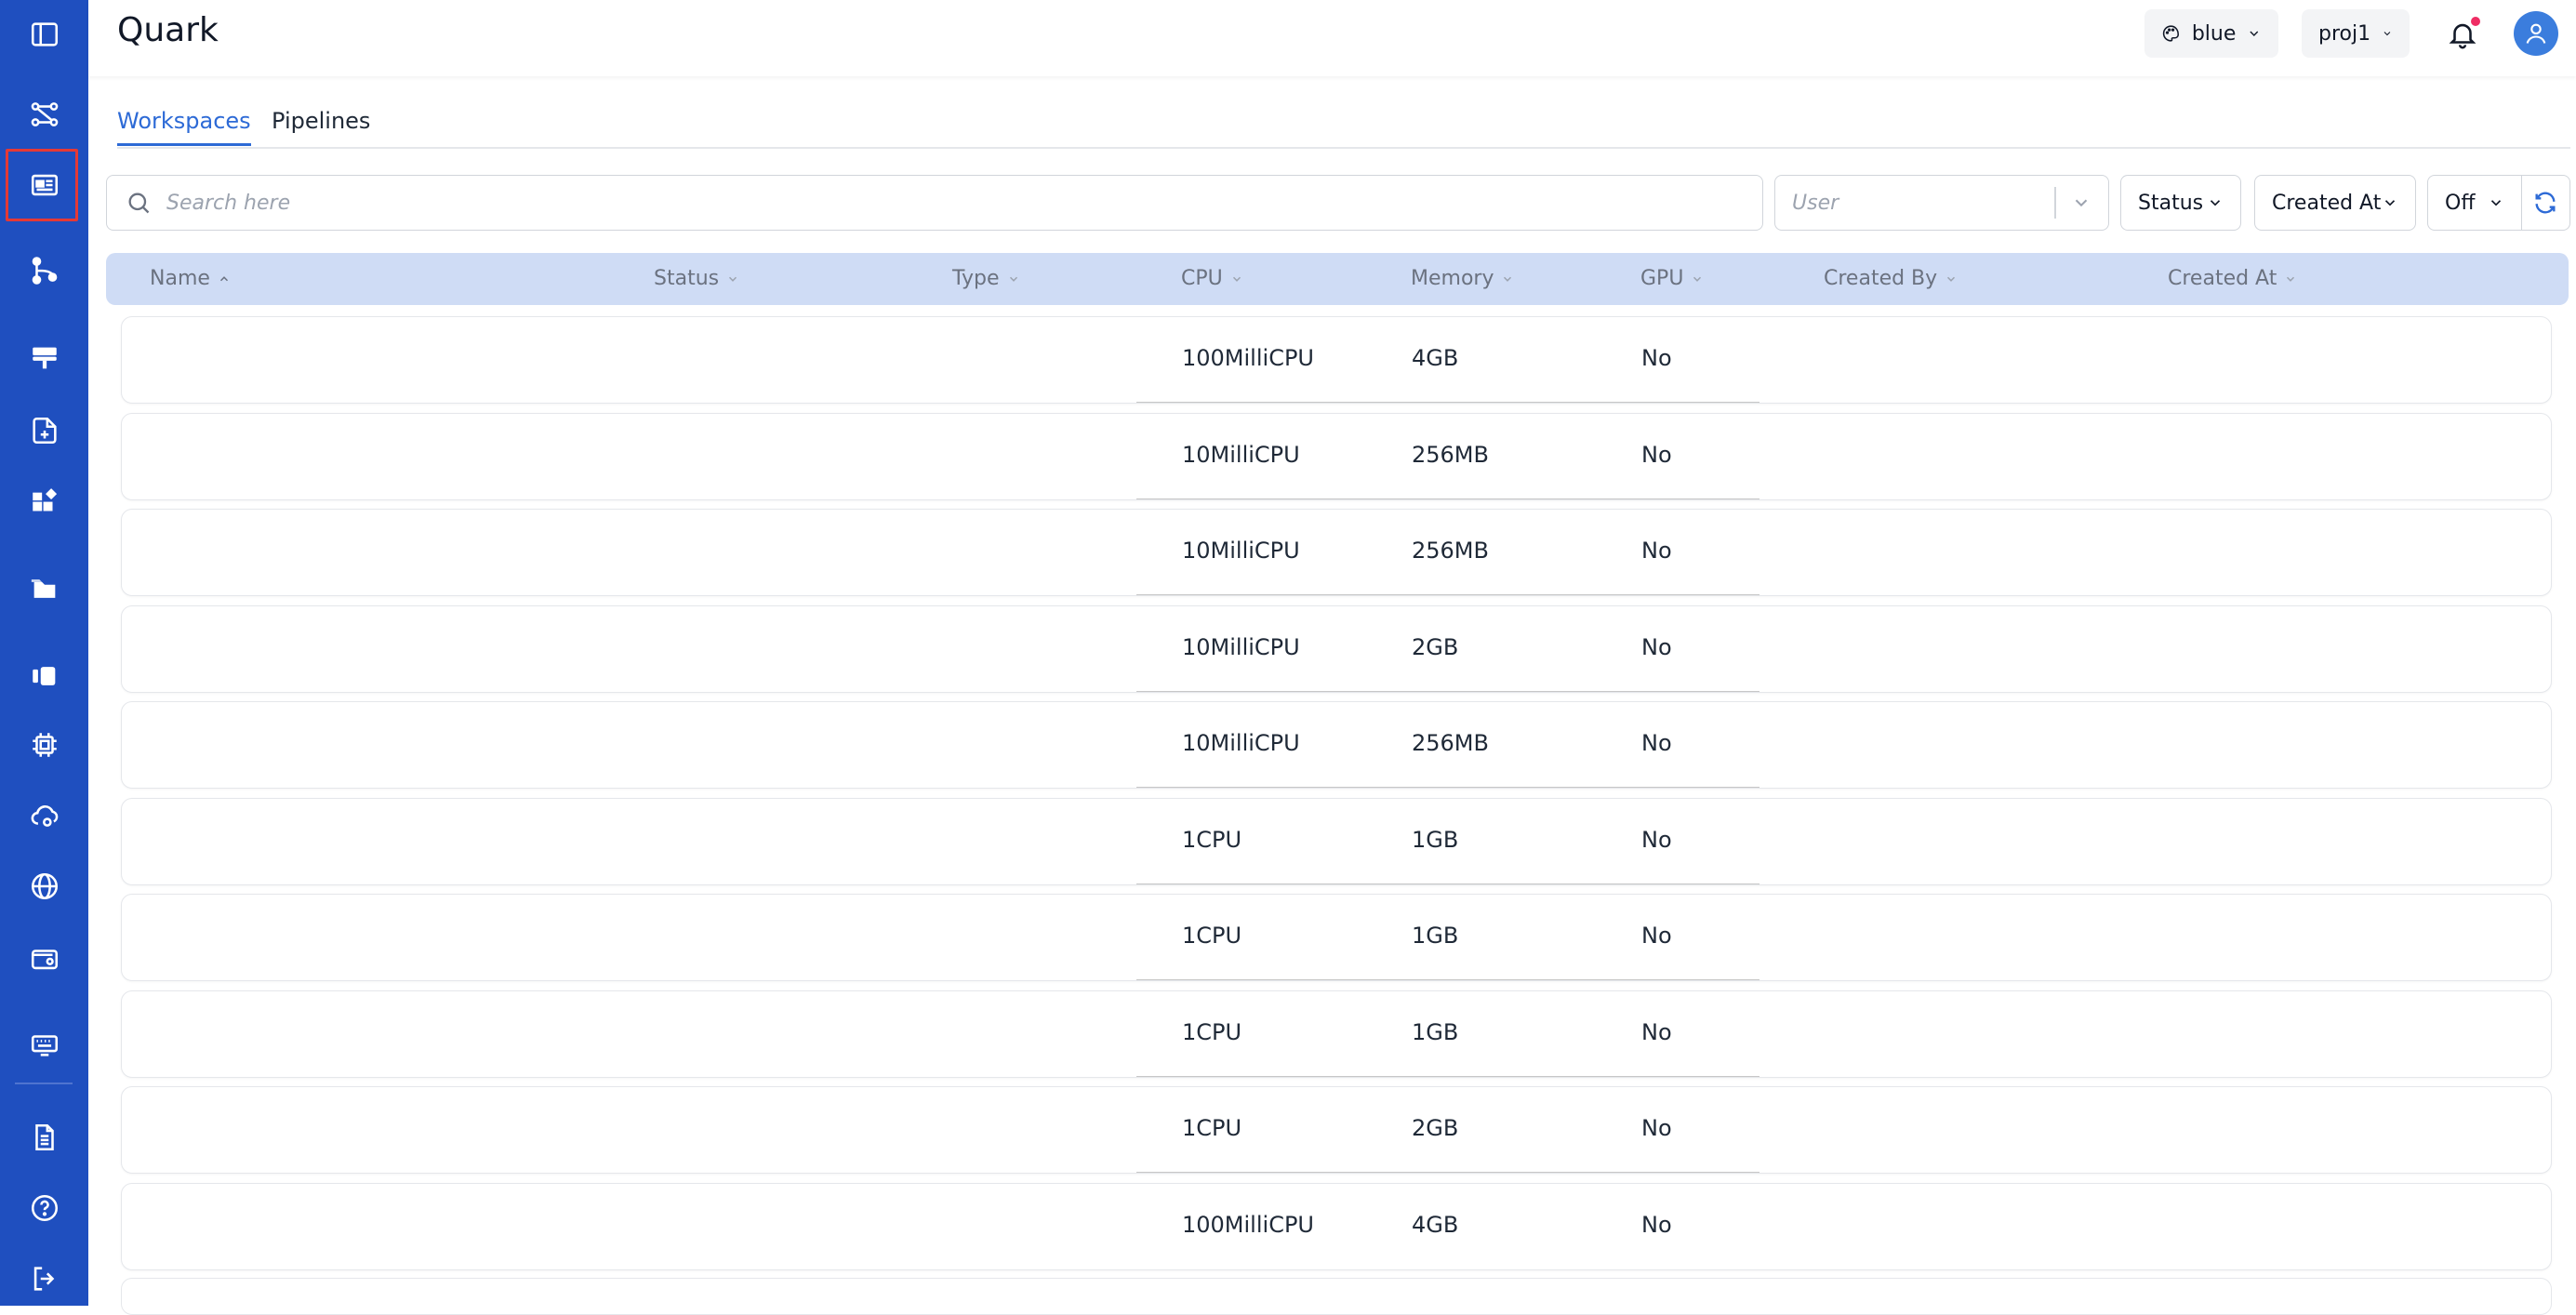  What do you see at coordinates (168, 30) in the screenshot?
I see `app-title: Quark` at bounding box center [168, 30].